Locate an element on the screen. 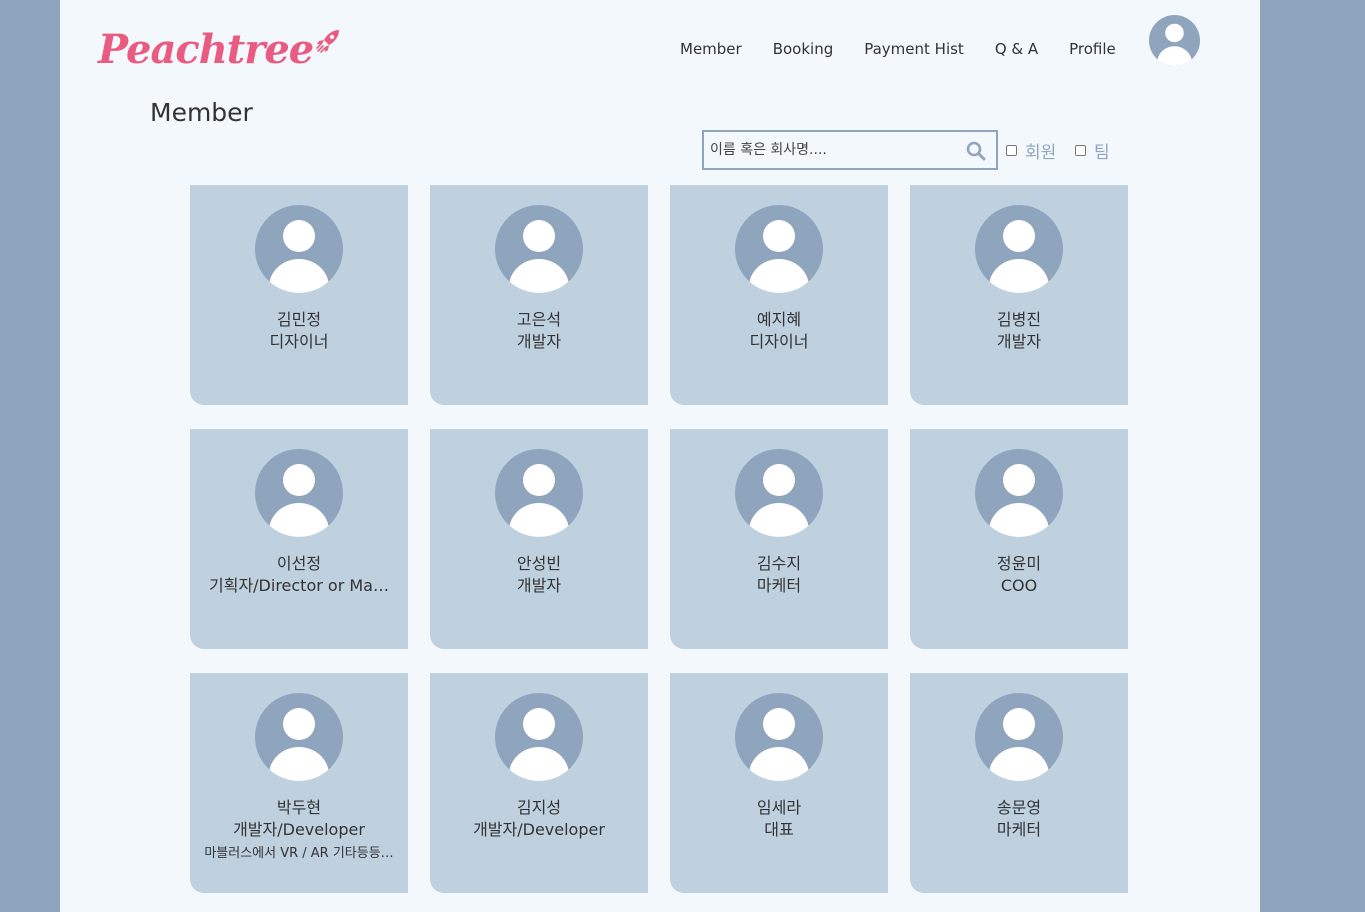 This screenshot has height=912, width=1365. nav-profile: Profile is located at coordinates (1092, 49).